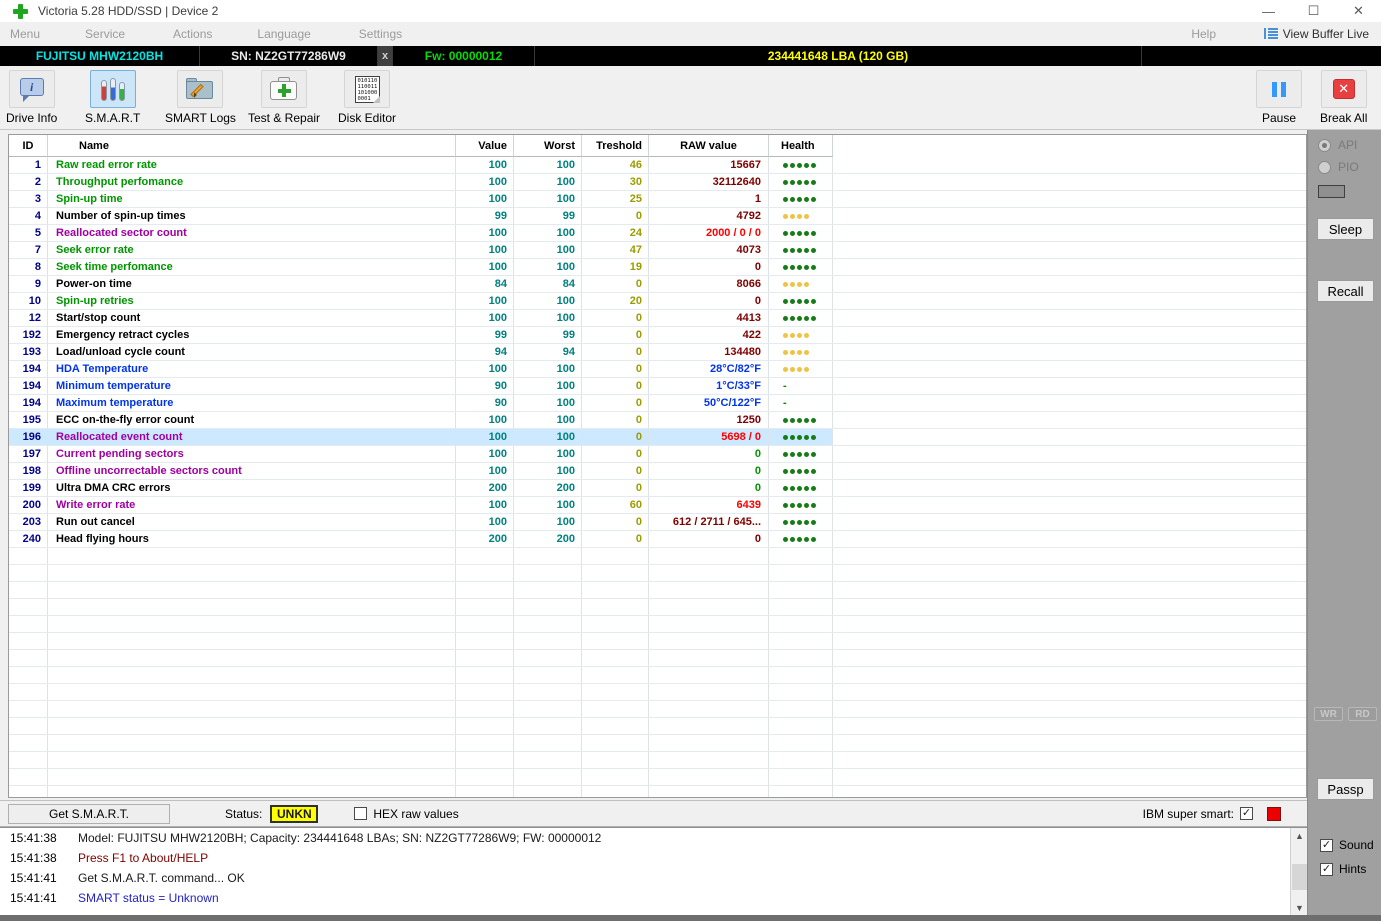 The image size is (1381, 921). What do you see at coordinates (1347, 845) in the screenshot?
I see `sound-checkbox: ✓ Sound` at bounding box center [1347, 845].